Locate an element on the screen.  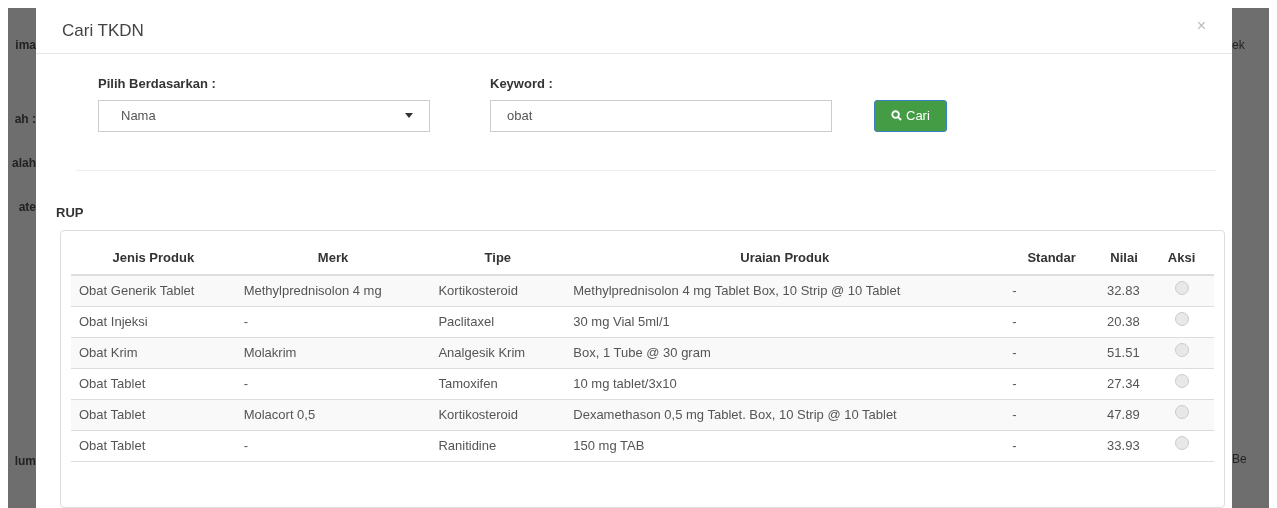
column-header: Jenis Produk is located at coordinates (153, 258).